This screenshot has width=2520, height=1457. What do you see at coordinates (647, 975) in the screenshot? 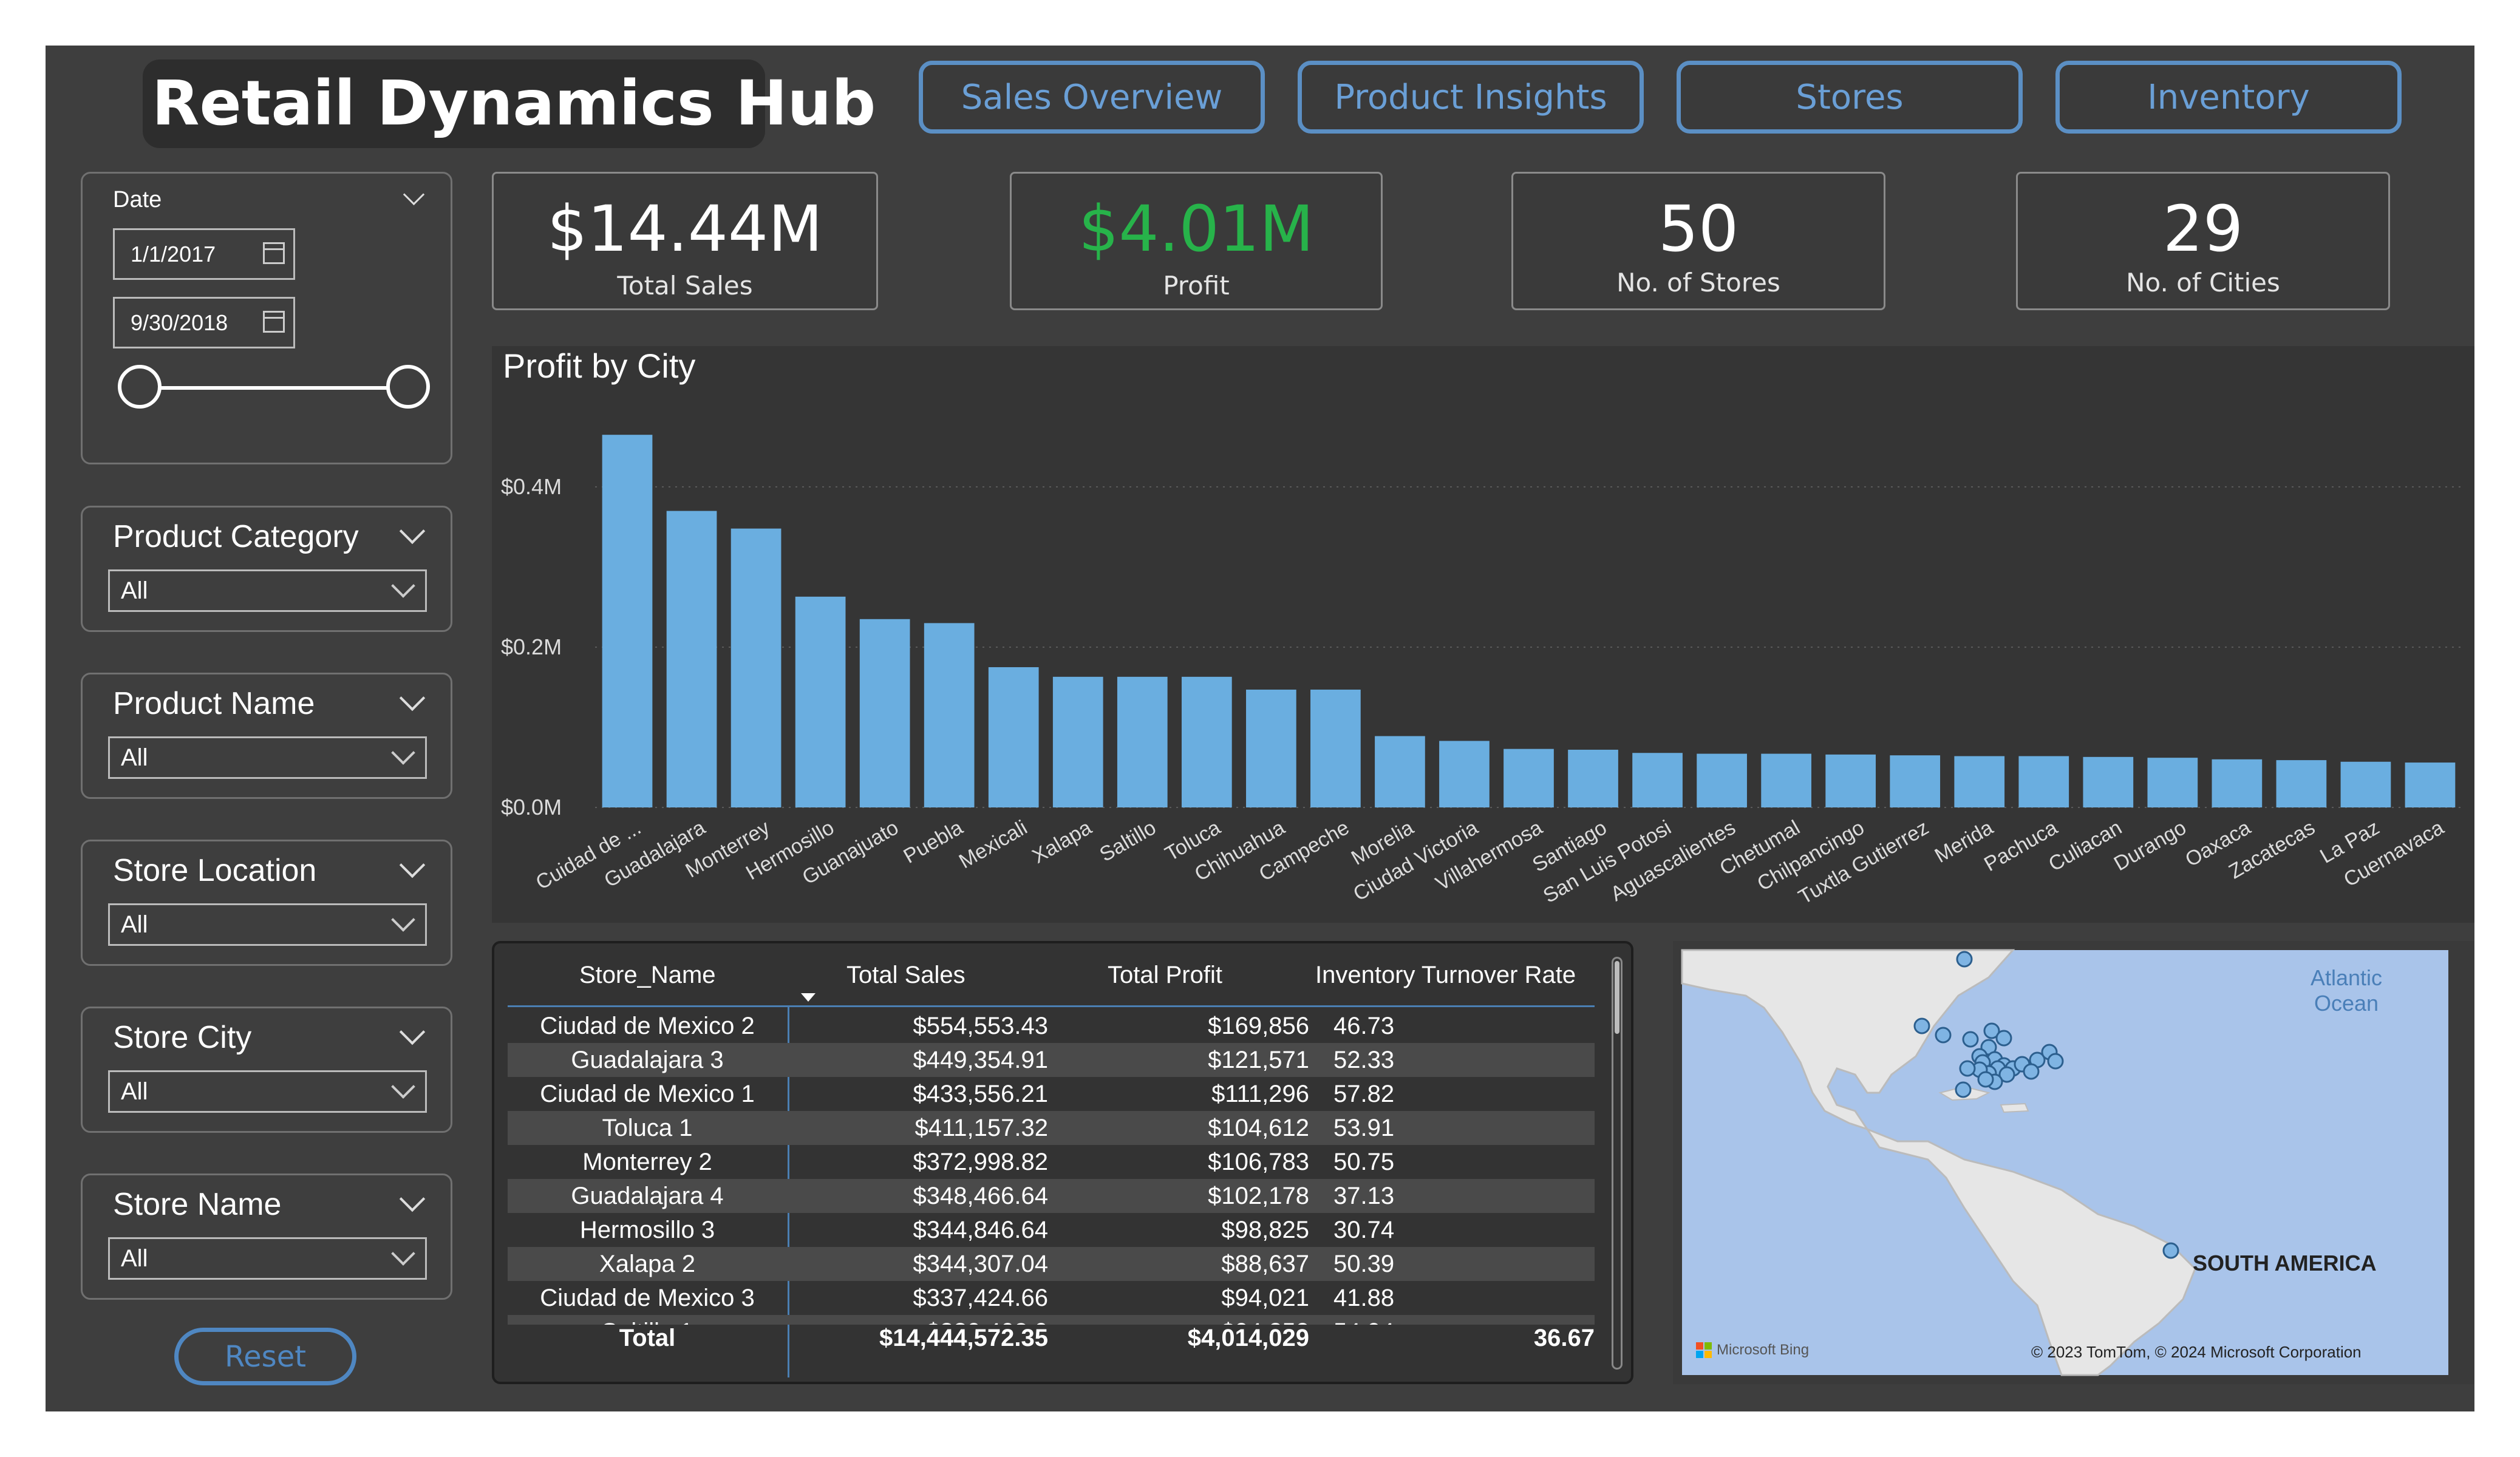
I see `col-header-store-name: Store_Name` at bounding box center [647, 975].